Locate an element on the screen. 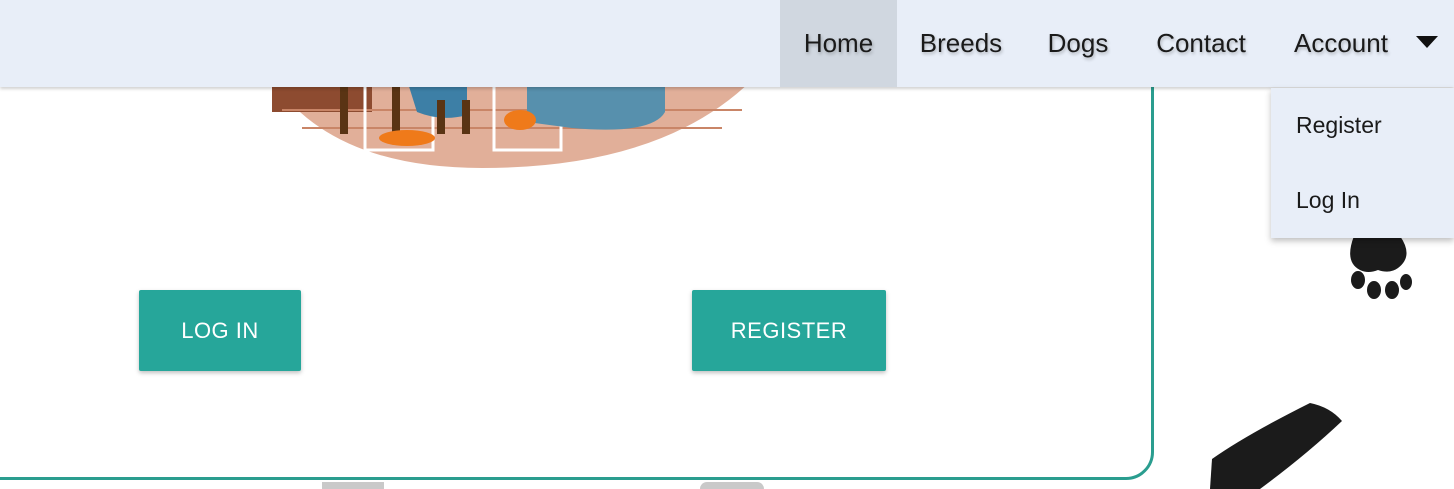 The width and height of the screenshot is (1454, 489). nav-dogs: Dogs is located at coordinates (1078, 43).